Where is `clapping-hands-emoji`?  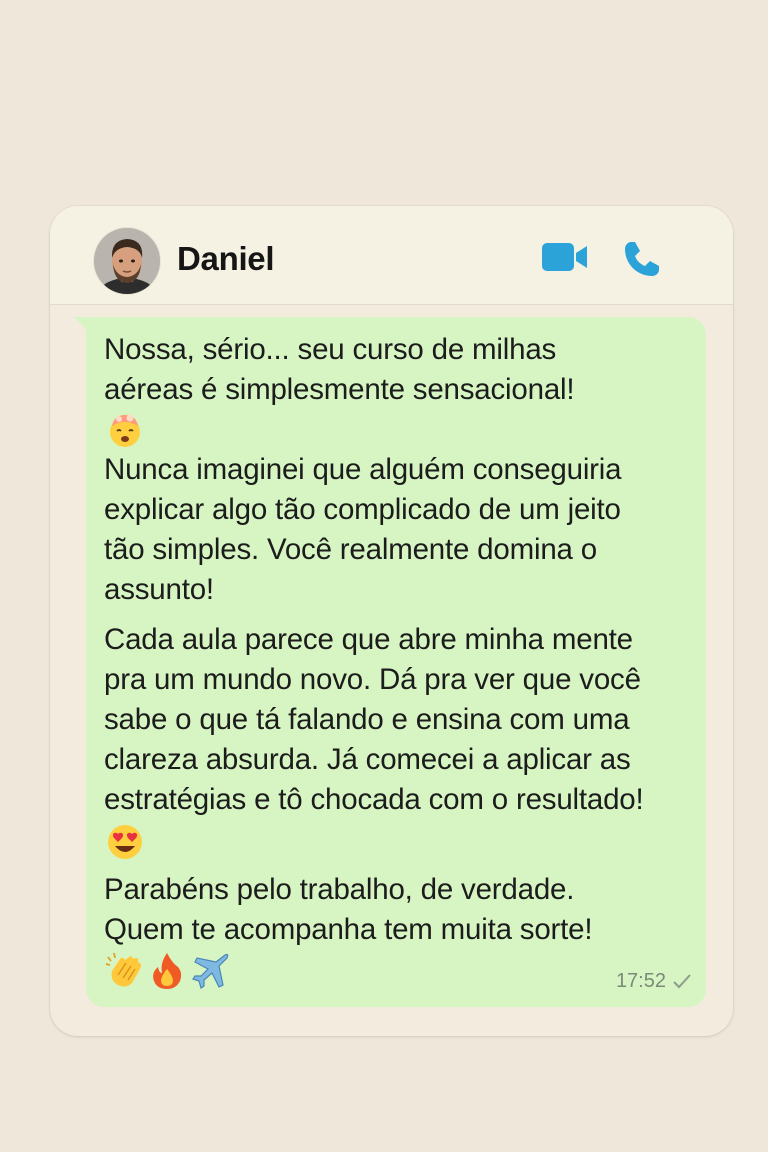 clapping-hands-emoji is located at coordinates (125, 973).